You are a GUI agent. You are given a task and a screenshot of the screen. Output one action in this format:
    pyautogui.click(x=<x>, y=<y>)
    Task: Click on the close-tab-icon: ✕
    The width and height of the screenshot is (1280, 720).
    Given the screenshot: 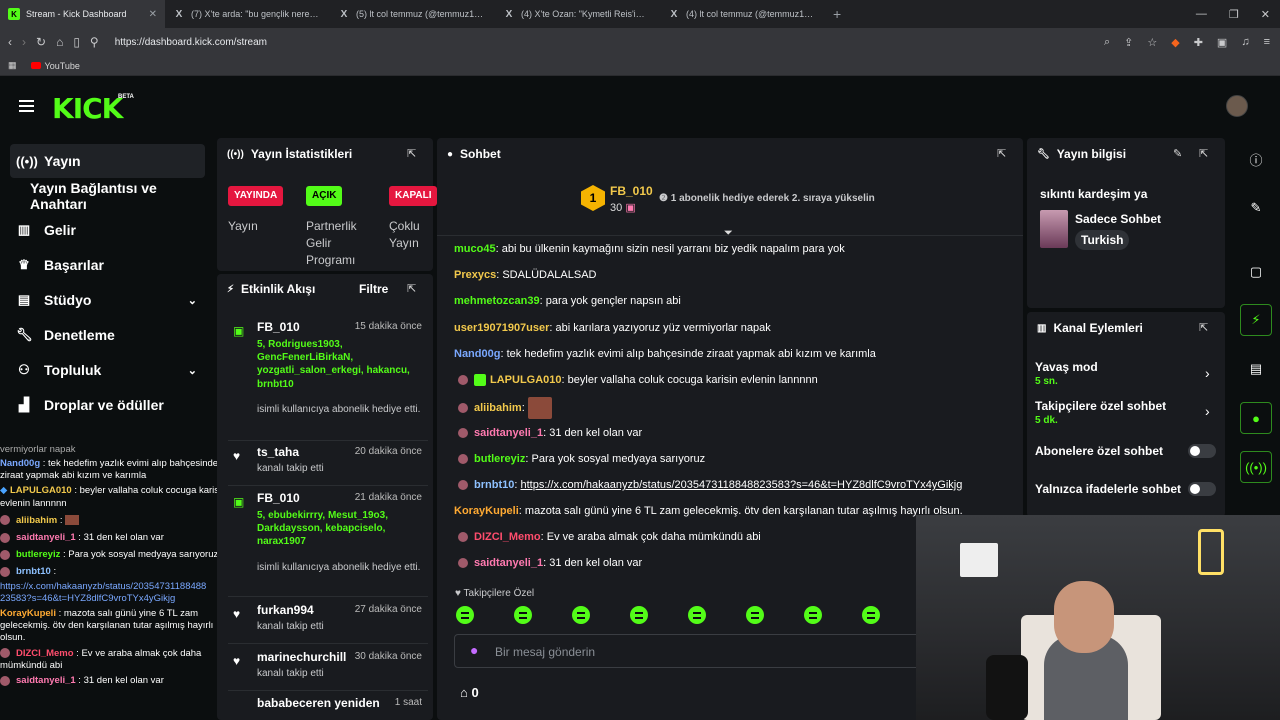 What is the action you would take?
    pyautogui.click(x=153, y=14)
    